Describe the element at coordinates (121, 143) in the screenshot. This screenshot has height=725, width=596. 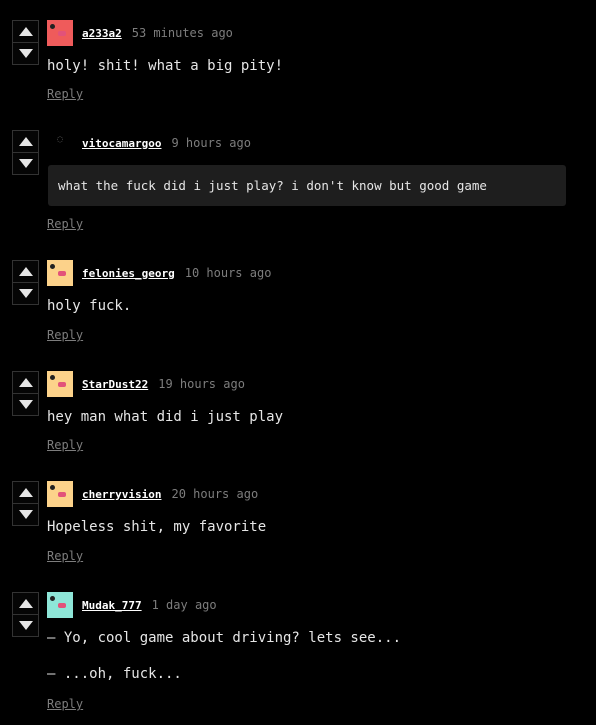
I see `username-link: vitocamargoo` at that location.